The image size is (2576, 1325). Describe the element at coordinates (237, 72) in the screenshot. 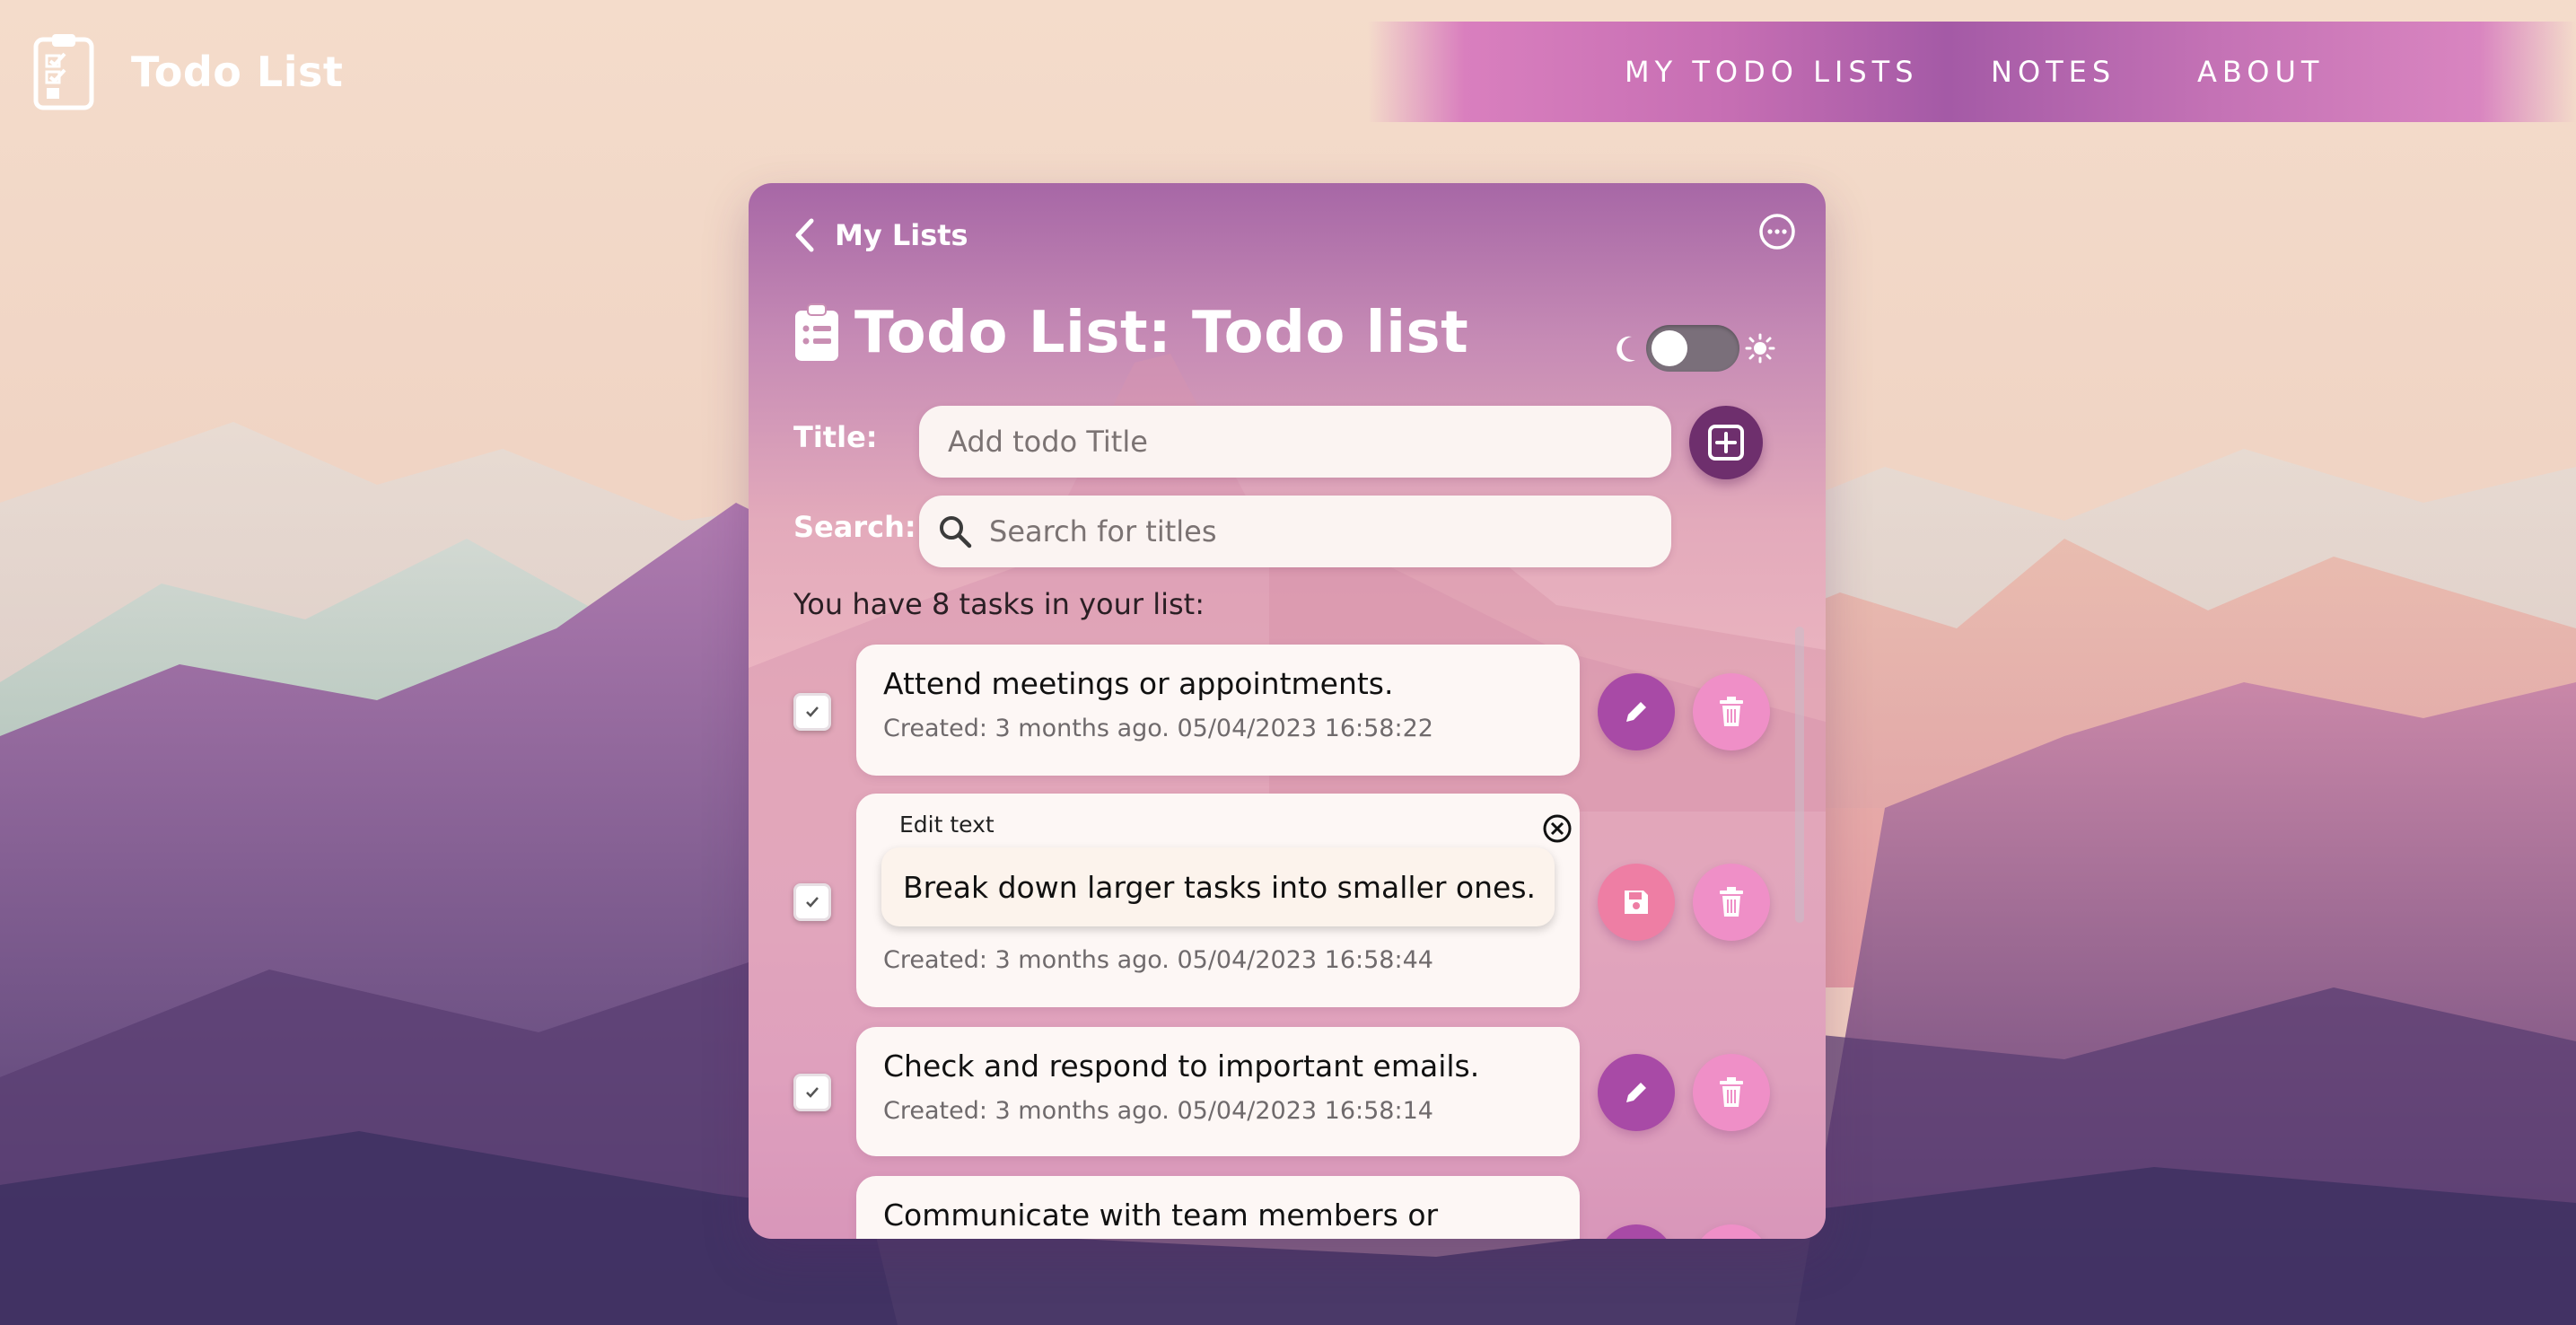

I see `app-title: Todo List` at that location.